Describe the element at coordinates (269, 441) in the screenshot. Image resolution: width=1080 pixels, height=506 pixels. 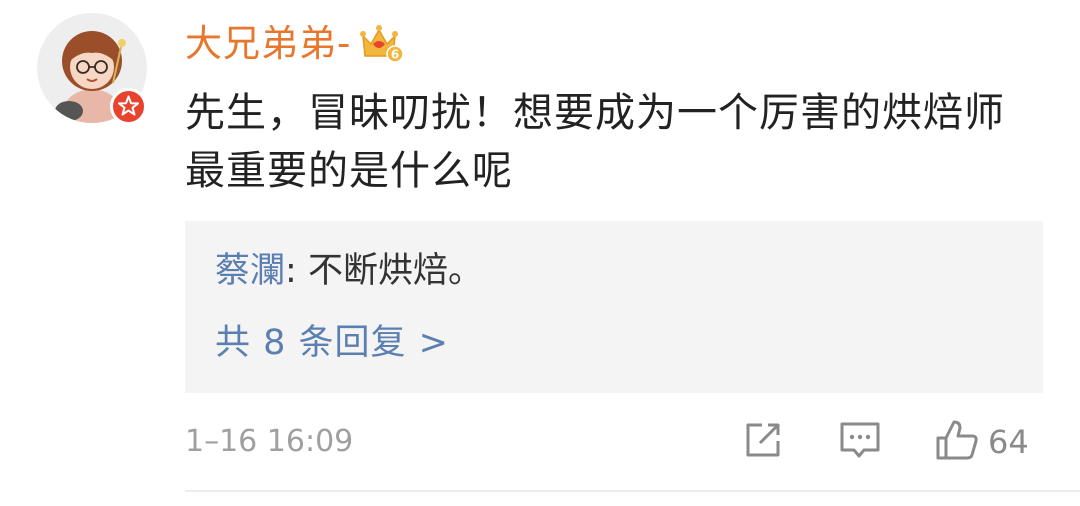
I see `comment-timestamp: 1–16 16:09` at that location.